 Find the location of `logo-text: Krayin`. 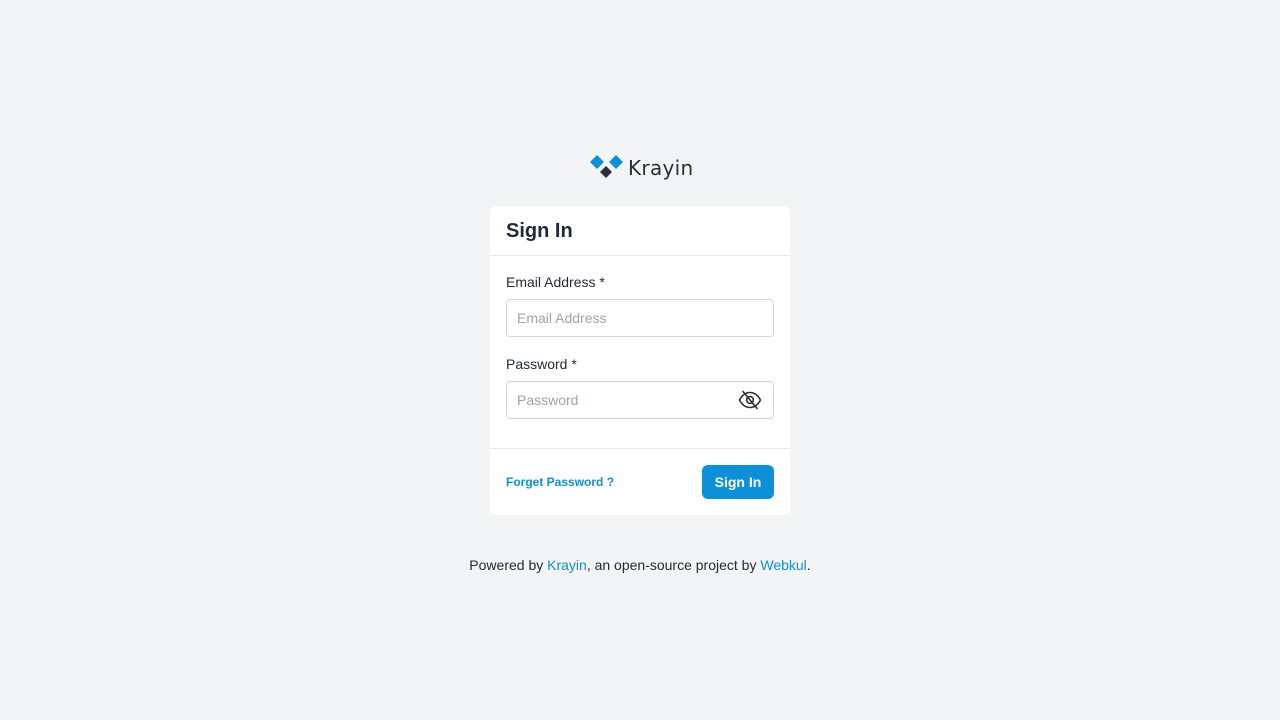

logo-text: Krayin is located at coordinates (661, 168).